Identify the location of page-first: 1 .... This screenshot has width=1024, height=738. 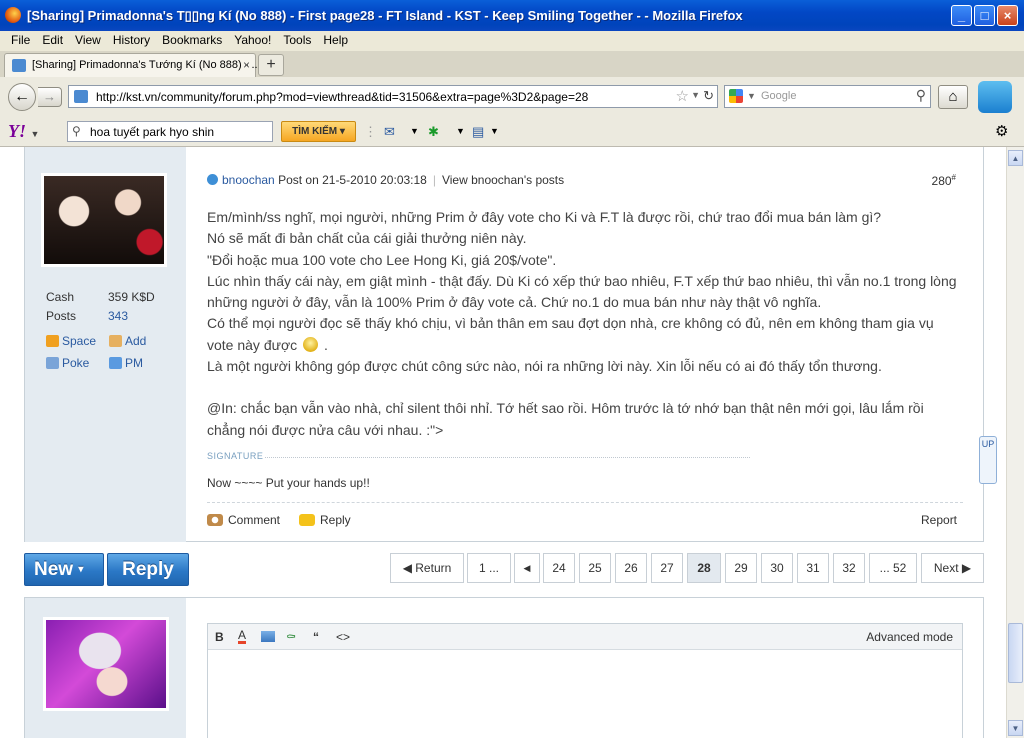
(489, 568).